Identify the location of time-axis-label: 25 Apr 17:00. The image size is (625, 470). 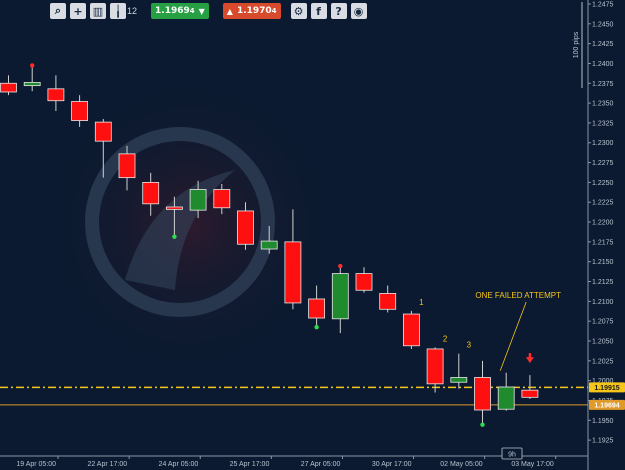
(250, 464).